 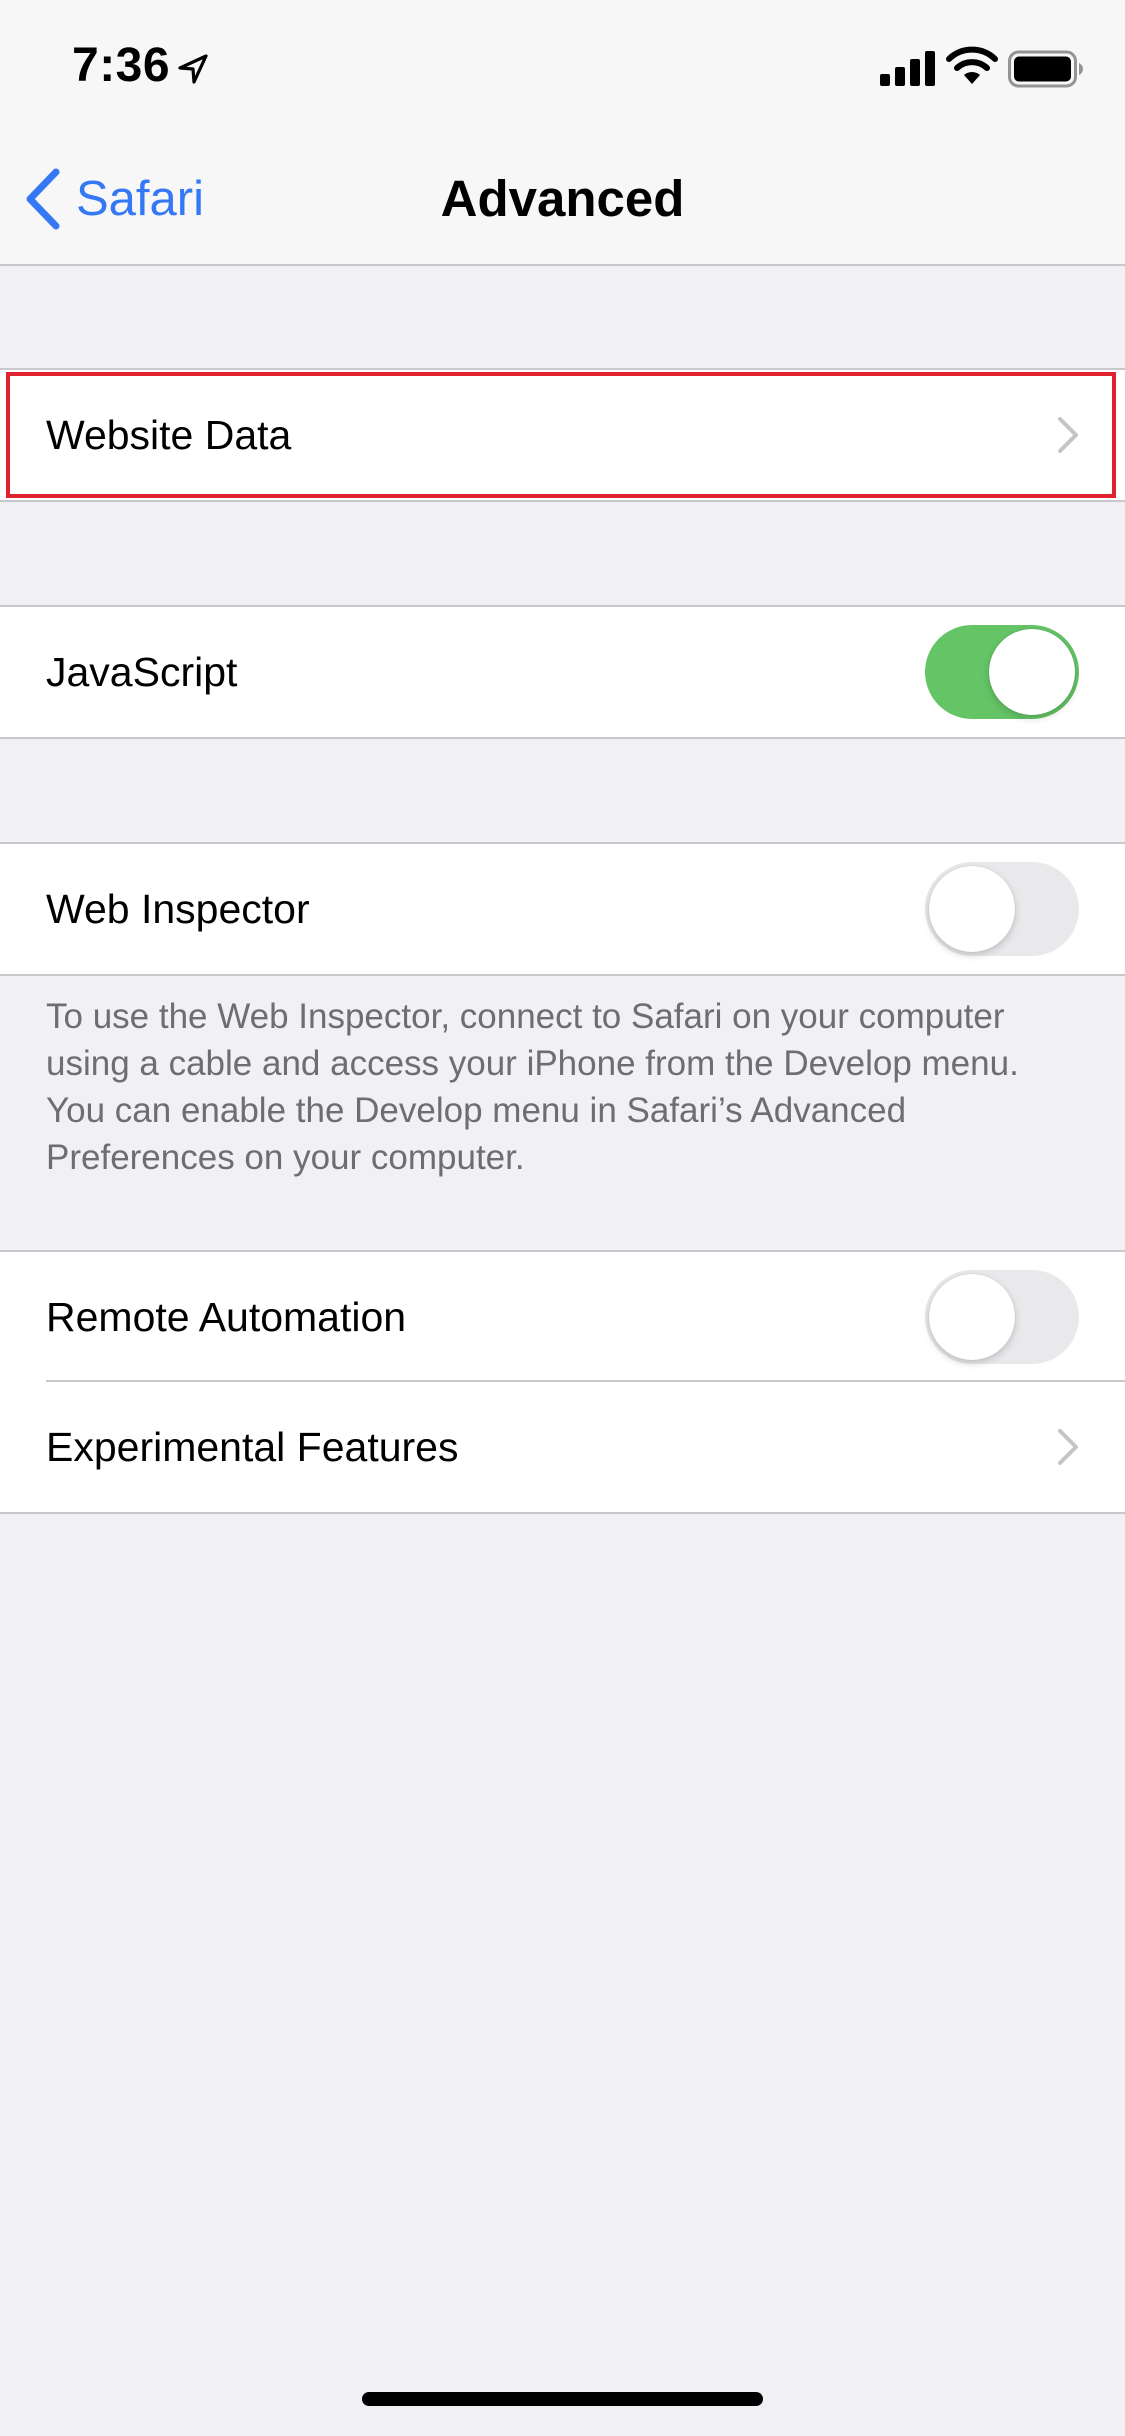 I want to click on web-inspector-label: Web Inspector, so click(x=178, y=908).